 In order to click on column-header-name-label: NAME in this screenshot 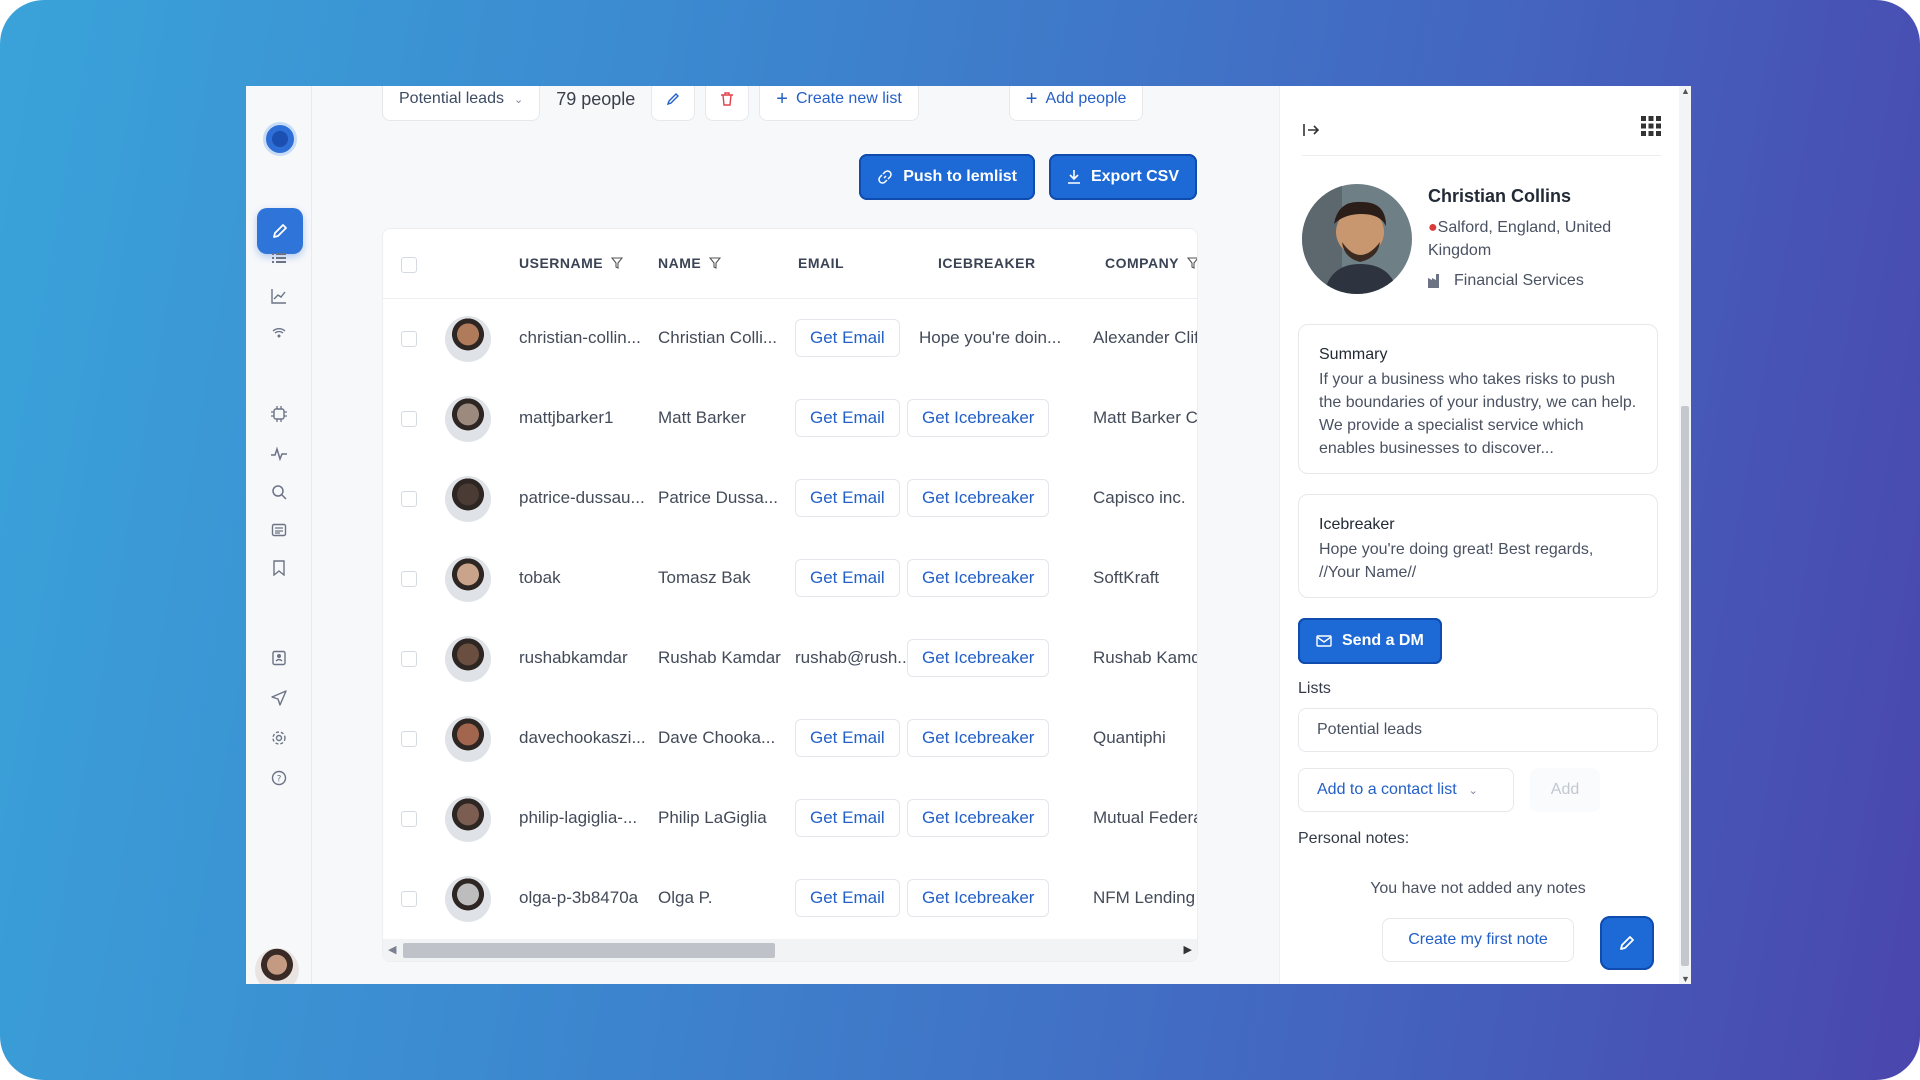, I will do `click(680, 263)`.